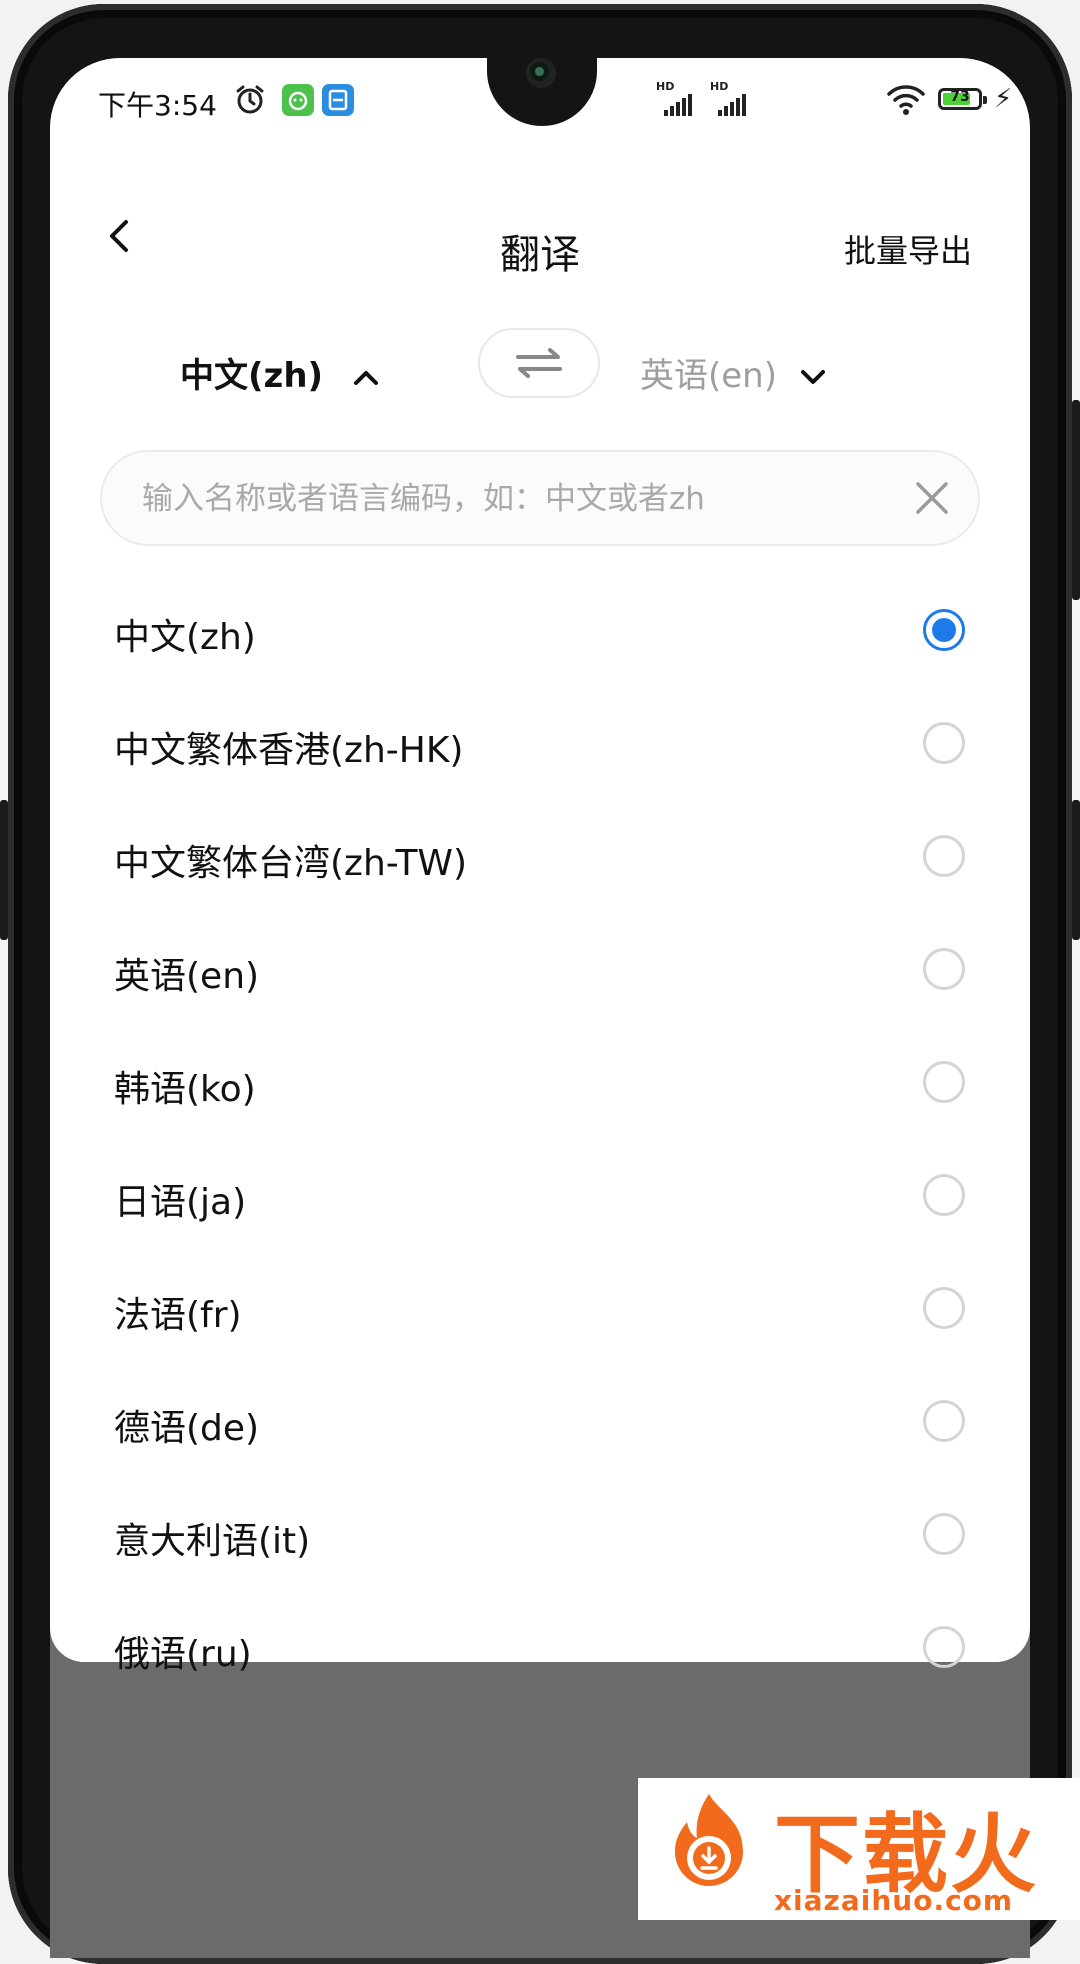 This screenshot has width=1080, height=1964. What do you see at coordinates (859, 1849) in the screenshot?
I see `watermark: 下载火 xiazaihuo.com` at bounding box center [859, 1849].